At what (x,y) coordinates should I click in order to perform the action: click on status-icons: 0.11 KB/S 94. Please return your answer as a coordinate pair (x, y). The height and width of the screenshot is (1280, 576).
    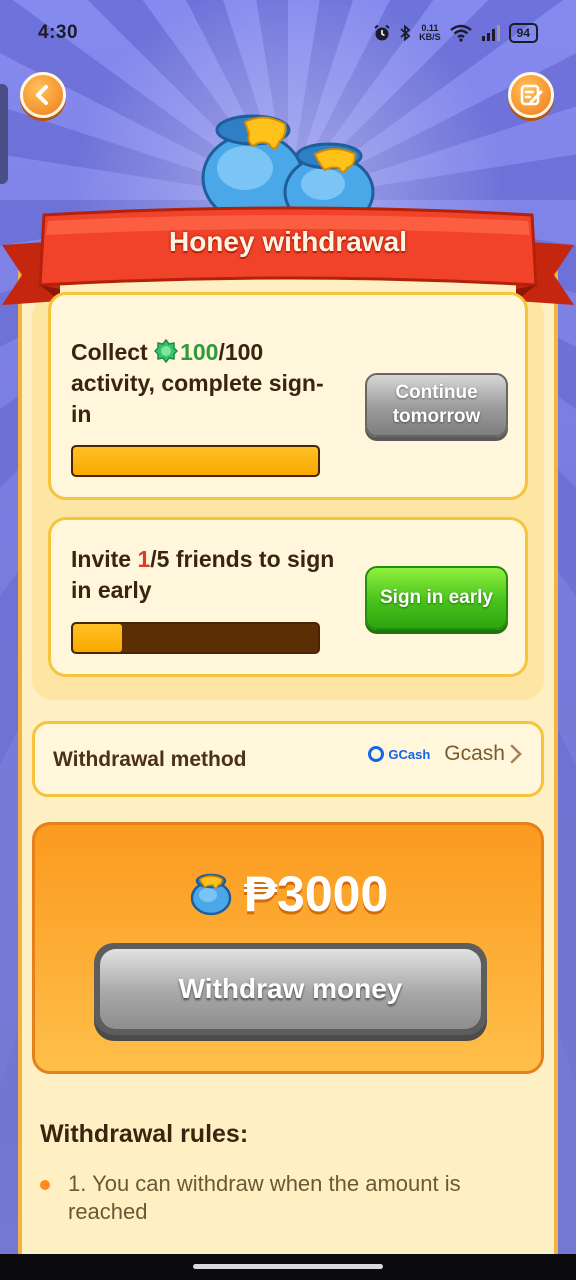
    Looking at the image, I should click on (455, 33).